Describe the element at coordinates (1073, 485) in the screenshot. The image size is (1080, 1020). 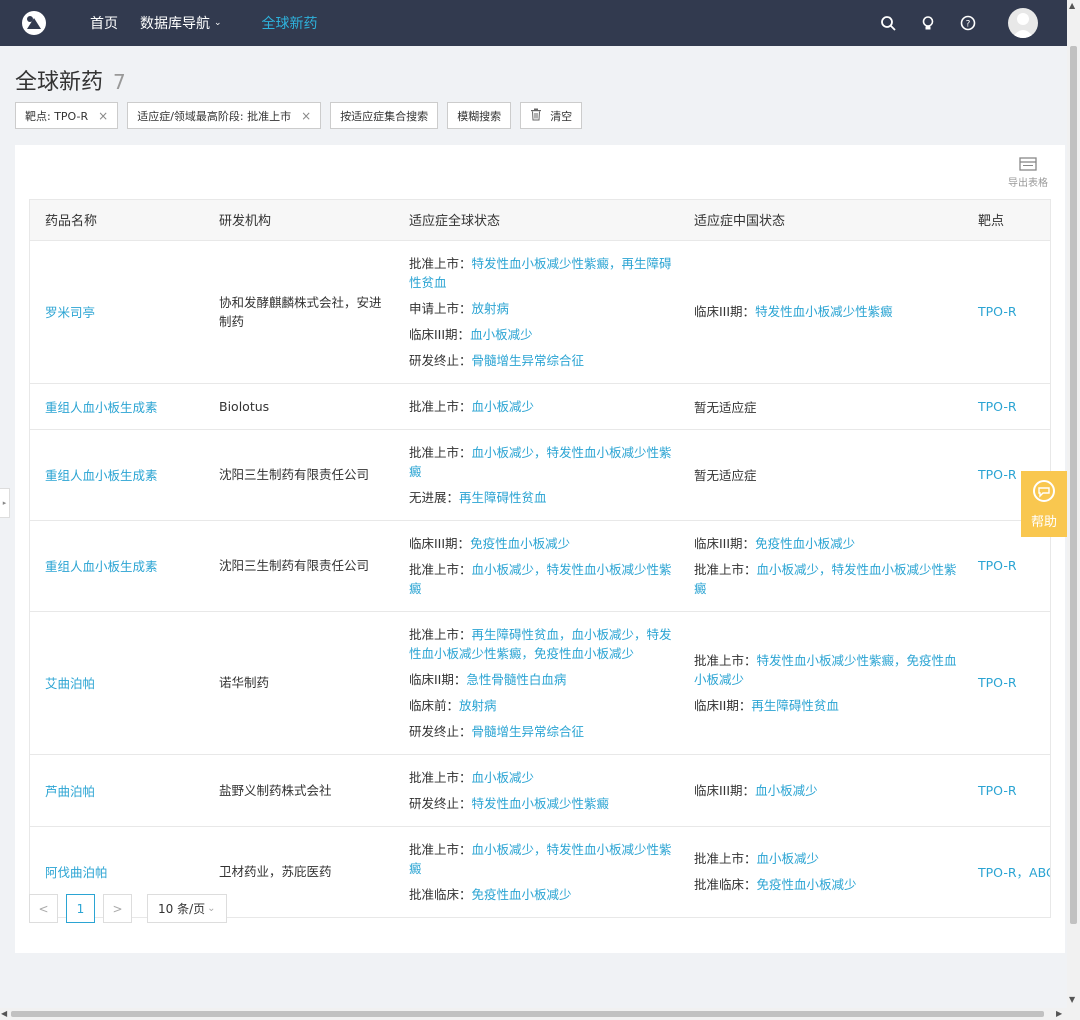
I see `vertical-scroll-thumb` at that location.